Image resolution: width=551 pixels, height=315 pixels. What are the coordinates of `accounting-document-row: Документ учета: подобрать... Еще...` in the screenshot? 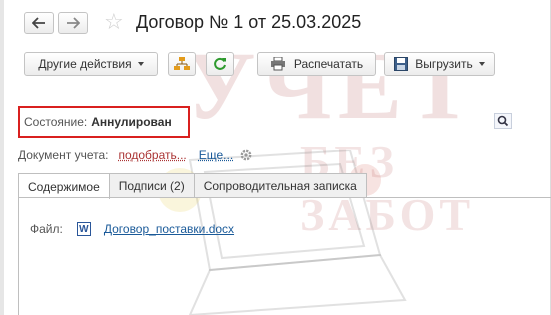 It's located at (135, 155).